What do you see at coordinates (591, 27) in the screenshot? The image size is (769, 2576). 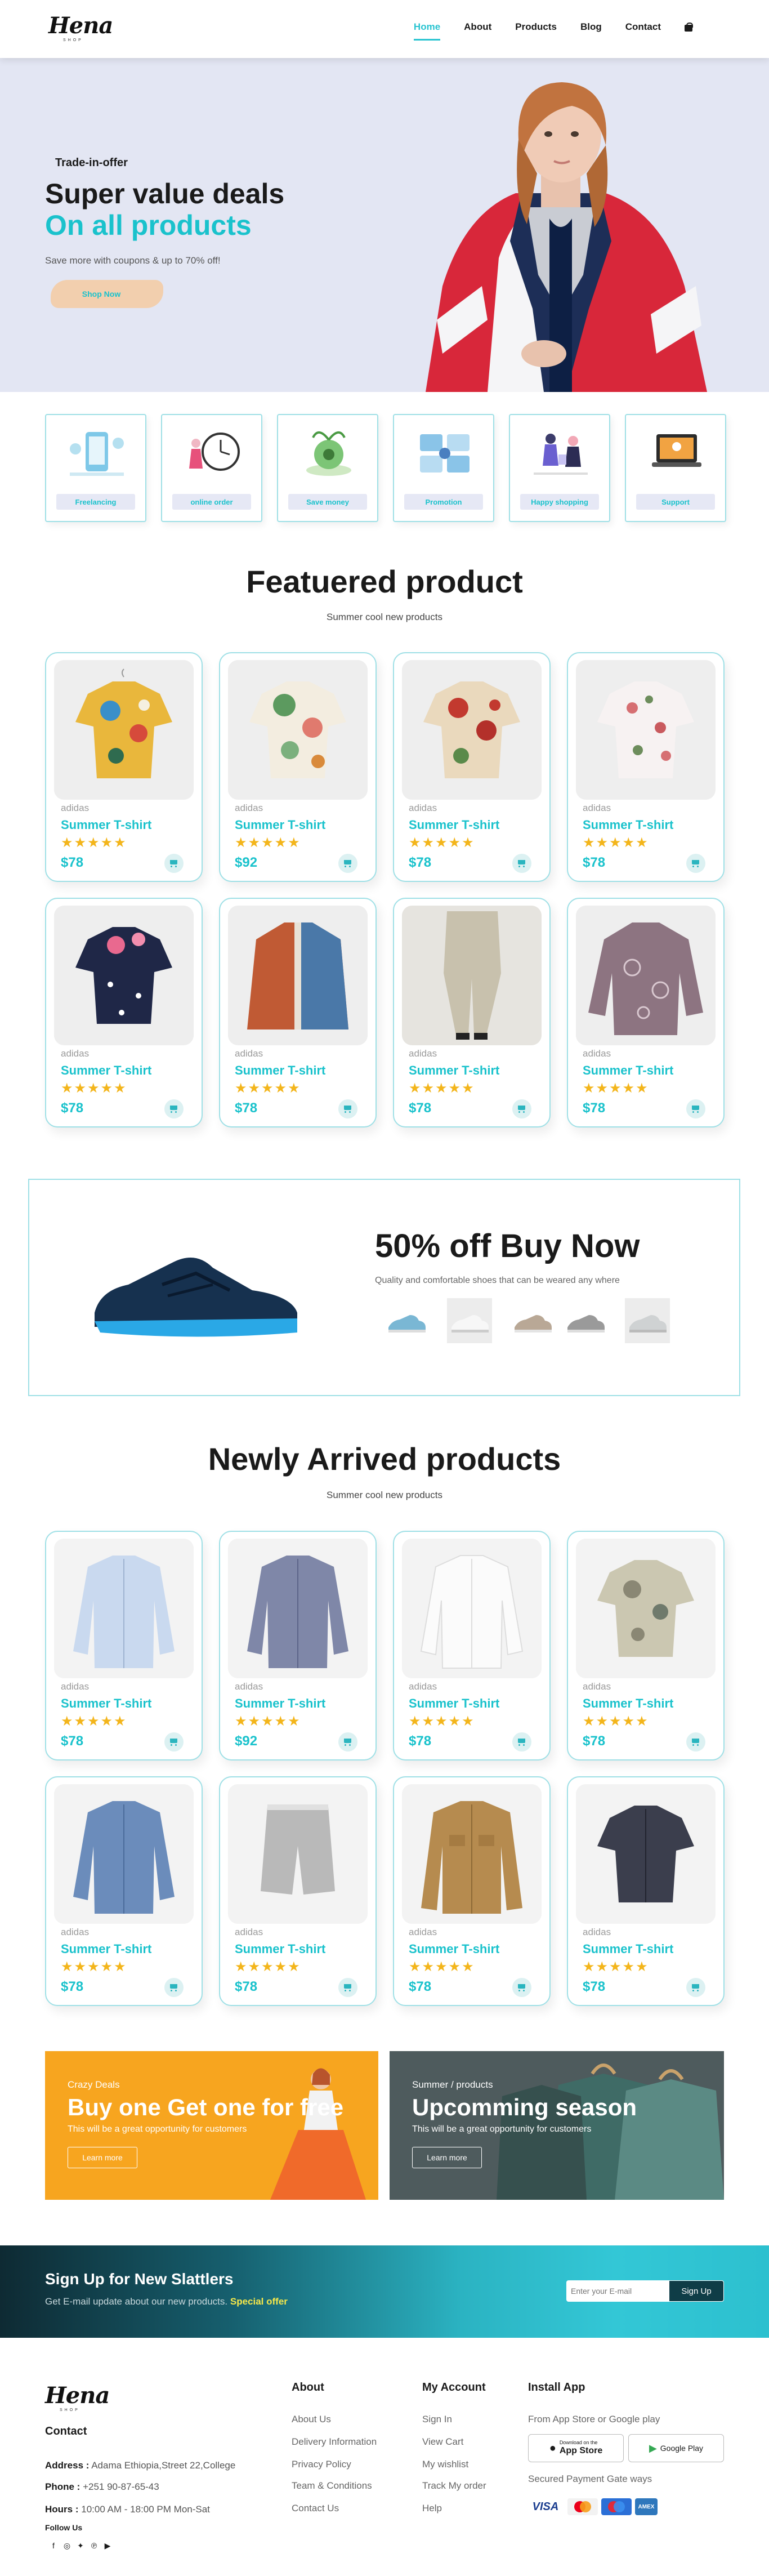 I see `nav-link-blog: Blog` at bounding box center [591, 27].